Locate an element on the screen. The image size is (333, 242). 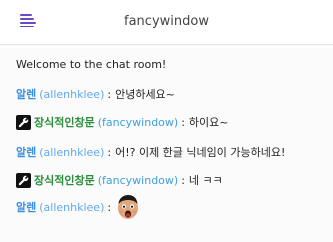
chat-message: 알렌 (allenhklee) : 어!? 이제 한글 닉네임이 가능하네요! is located at coordinates (150, 152).